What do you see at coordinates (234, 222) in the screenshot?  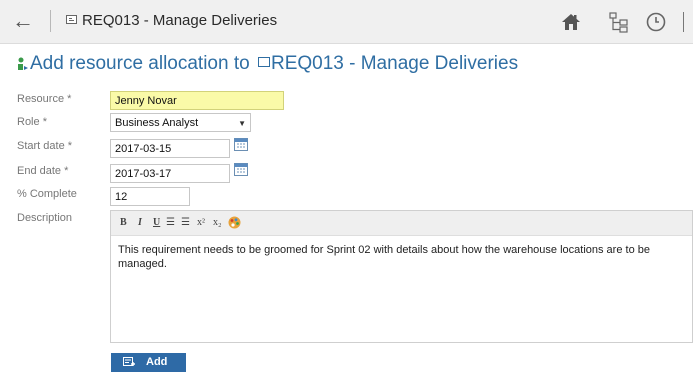 I see `color-palette-icon` at bounding box center [234, 222].